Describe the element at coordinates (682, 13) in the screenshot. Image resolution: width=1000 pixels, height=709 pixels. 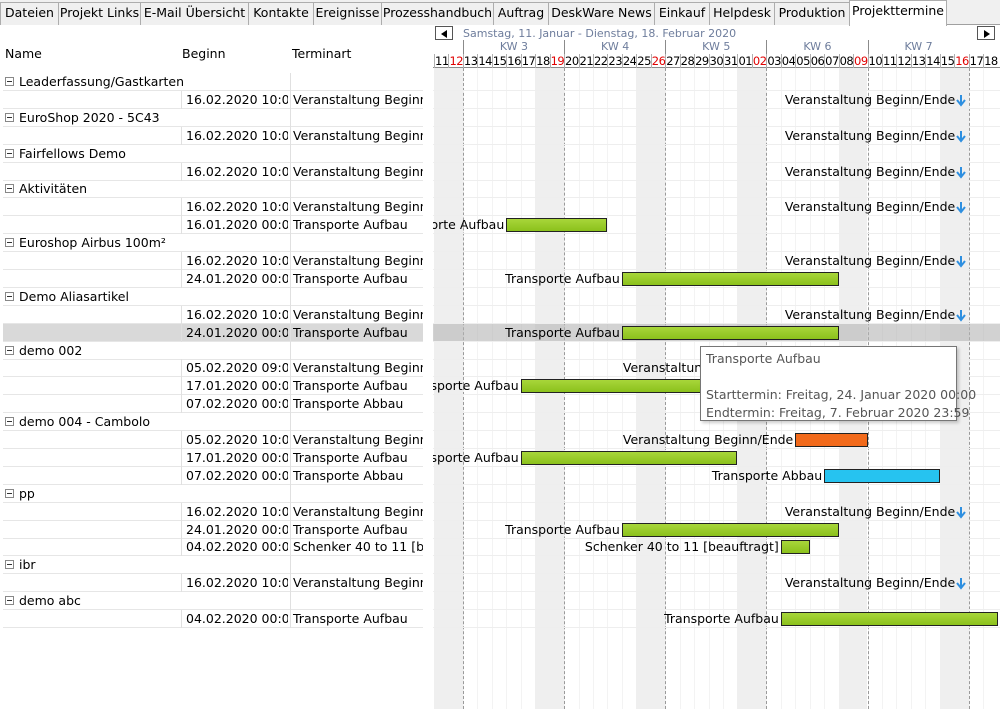
I see `tab-einkauf: Einkauf` at that location.